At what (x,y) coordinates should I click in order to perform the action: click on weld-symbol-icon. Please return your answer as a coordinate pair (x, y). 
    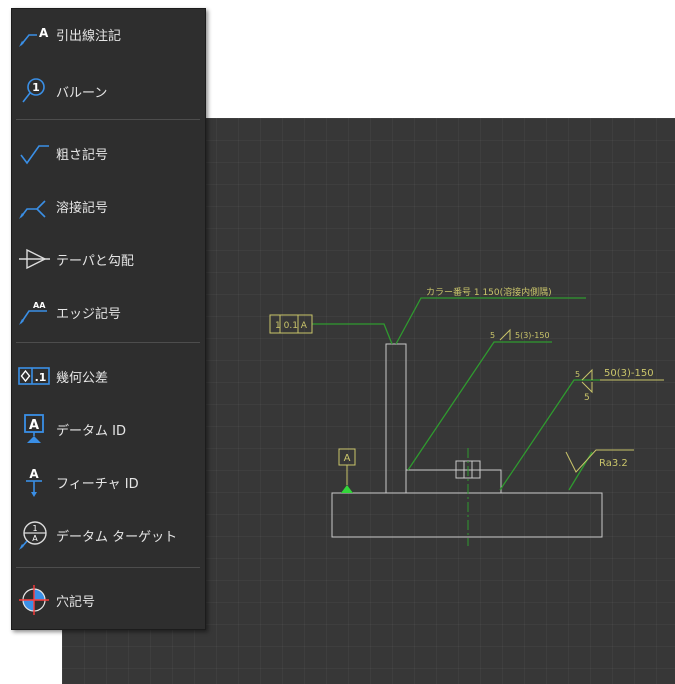
    Looking at the image, I should click on (34, 206).